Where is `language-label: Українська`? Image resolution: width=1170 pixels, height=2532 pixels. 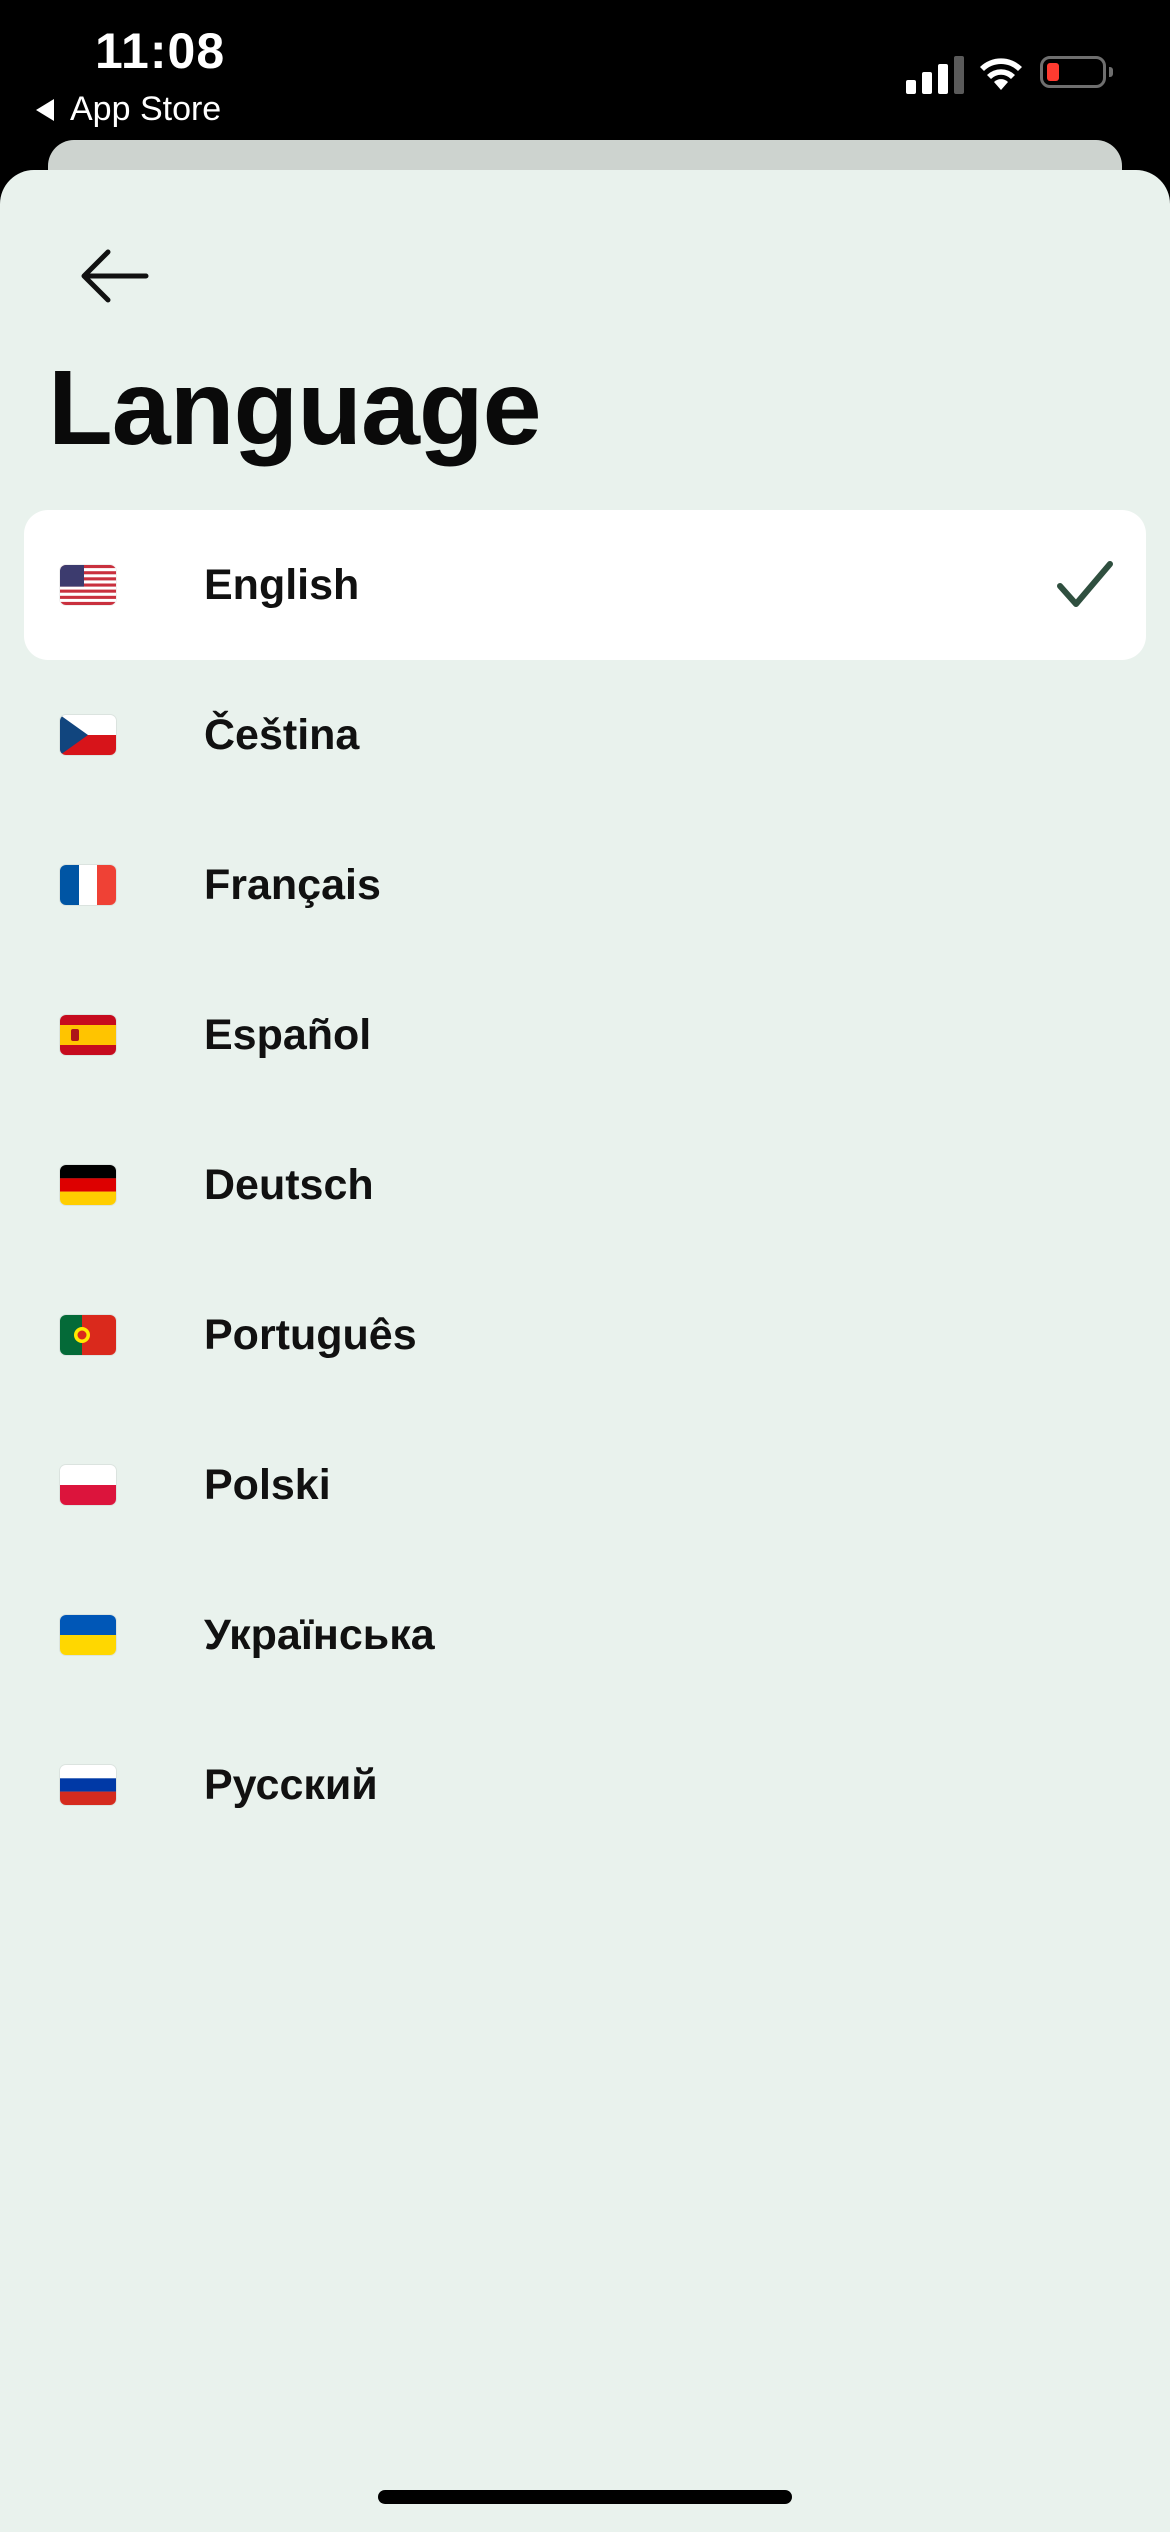 language-label: Українська is located at coordinates (319, 1634).